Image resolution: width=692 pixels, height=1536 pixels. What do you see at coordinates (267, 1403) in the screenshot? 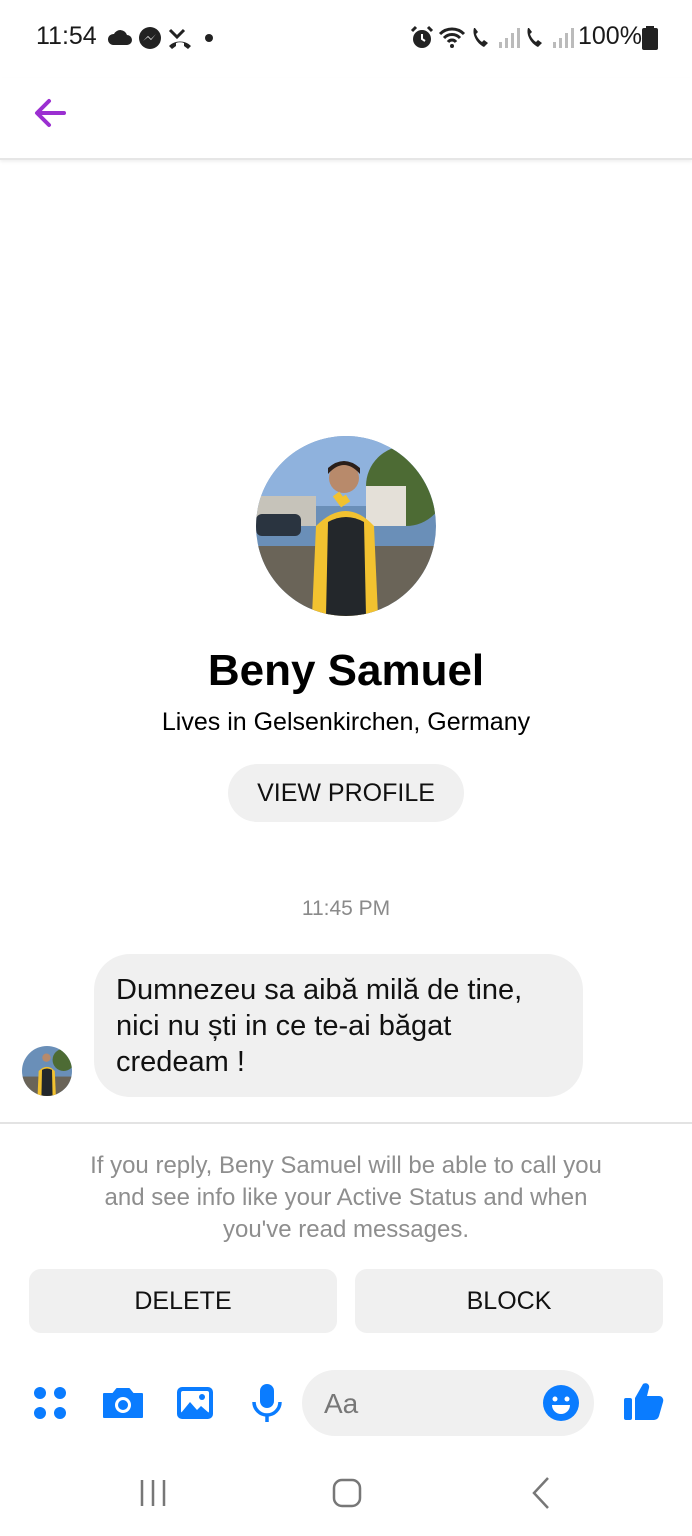
I see `microphone-icon` at bounding box center [267, 1403].